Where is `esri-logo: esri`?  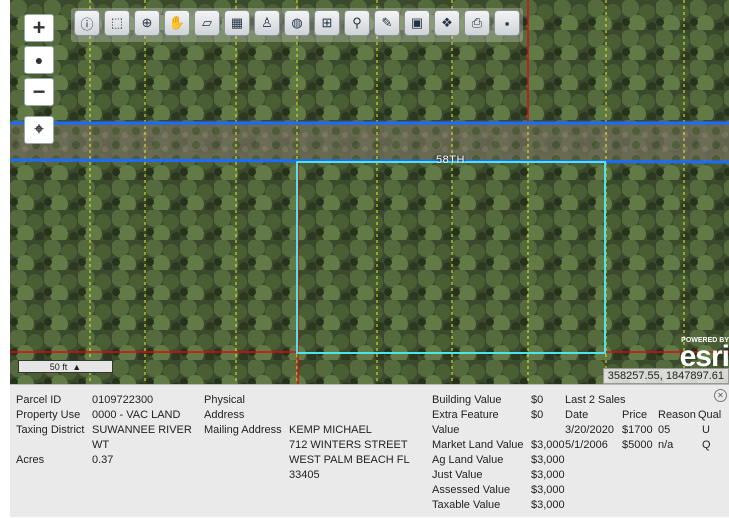
esri-logo: esri is located at coordinates (704, 356).